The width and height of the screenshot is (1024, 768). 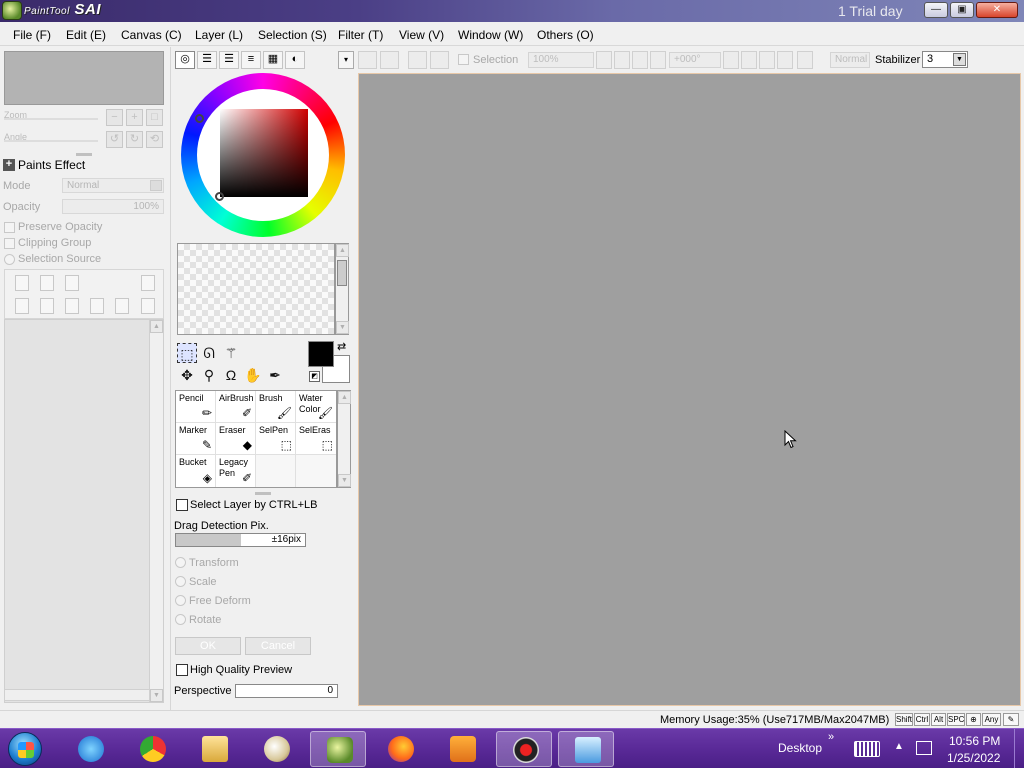 I want to click on restore-button: ▣, so click(x=962, y=10).